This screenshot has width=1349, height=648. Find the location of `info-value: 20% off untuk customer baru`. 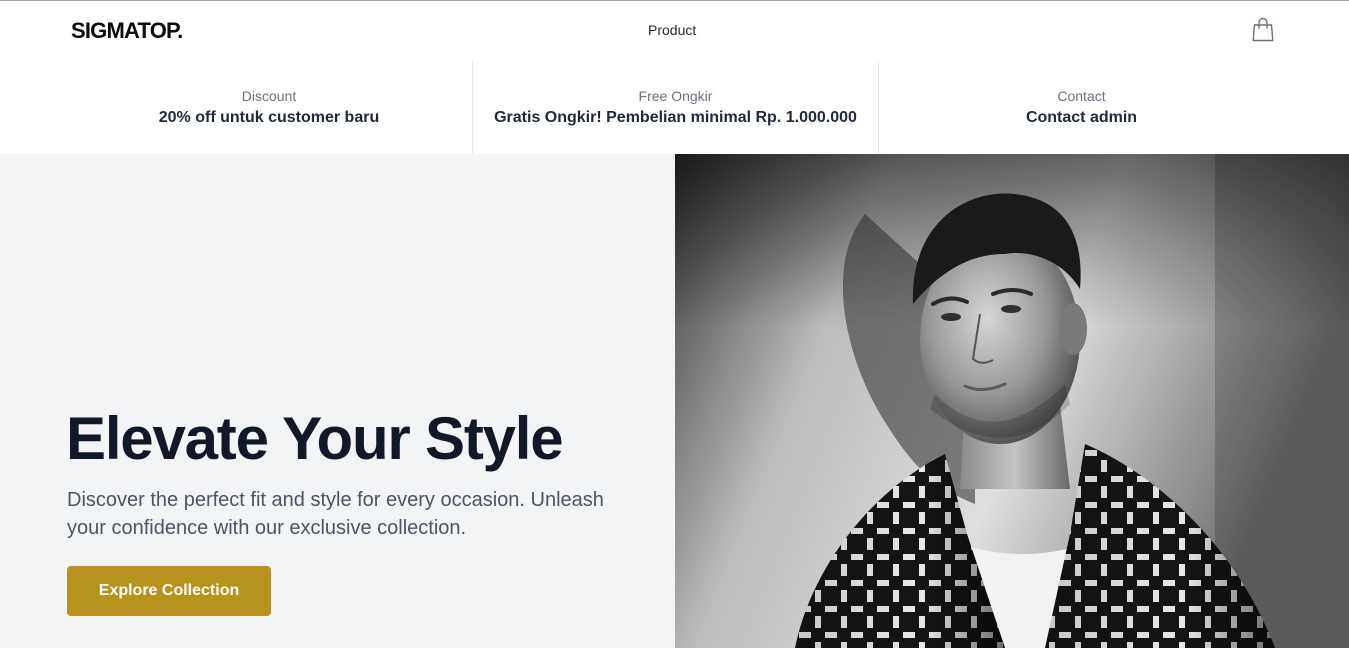

info-value: 20% off untuk customer baru is located at coordinates (269, 117).